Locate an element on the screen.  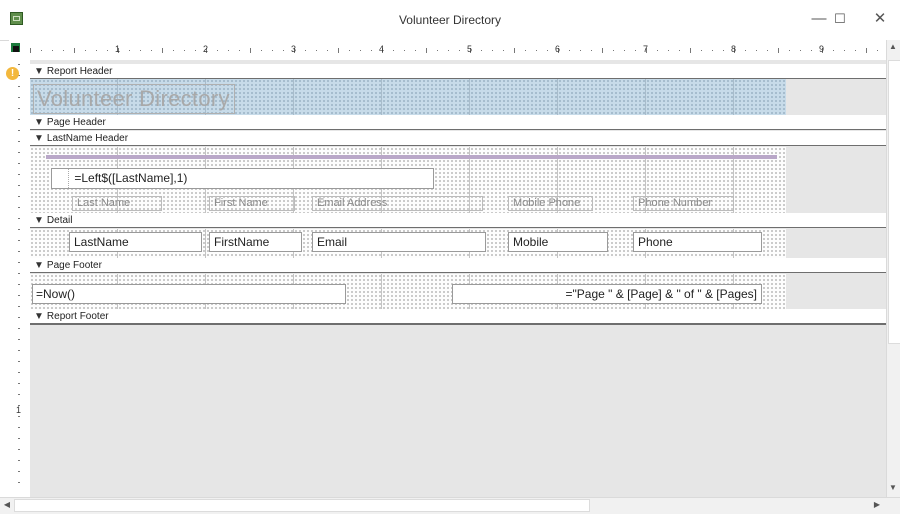
section-label: Detail is located at coordinates (59, 220).